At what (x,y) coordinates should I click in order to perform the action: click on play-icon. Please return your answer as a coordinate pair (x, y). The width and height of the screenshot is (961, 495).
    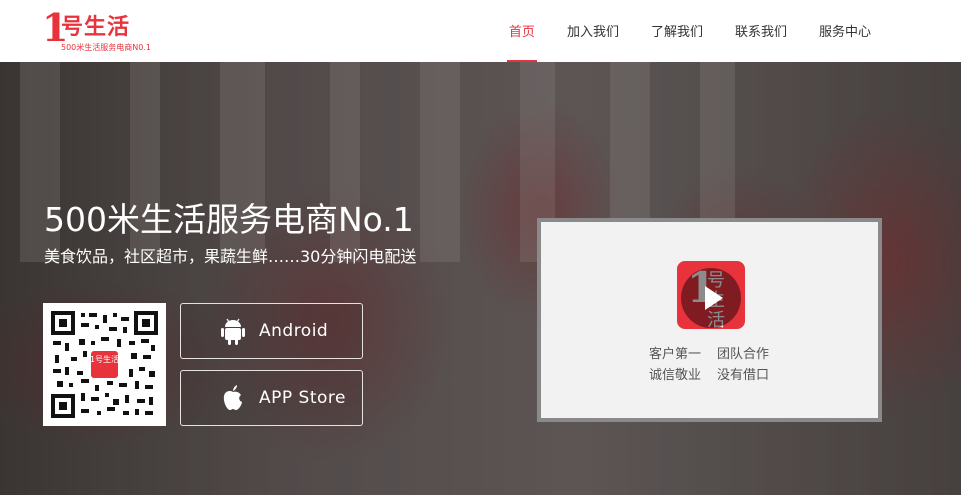
    Looking at the image, I should click on (711, 298).